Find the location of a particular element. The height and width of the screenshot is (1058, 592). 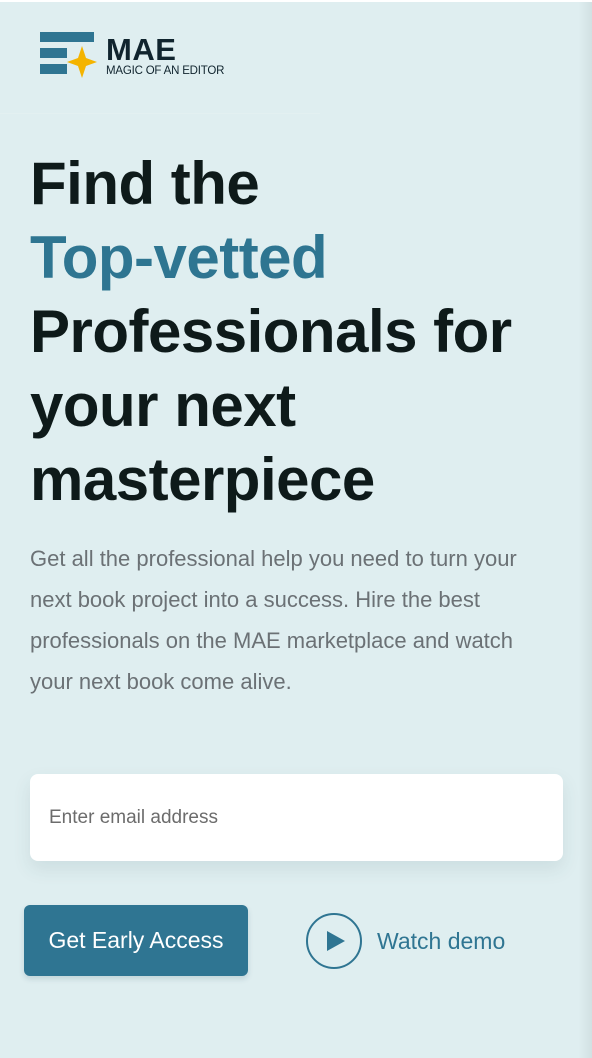

brand-logo: MAE MAGIC OF AN EDITOR is located at coordinates (132, 55).